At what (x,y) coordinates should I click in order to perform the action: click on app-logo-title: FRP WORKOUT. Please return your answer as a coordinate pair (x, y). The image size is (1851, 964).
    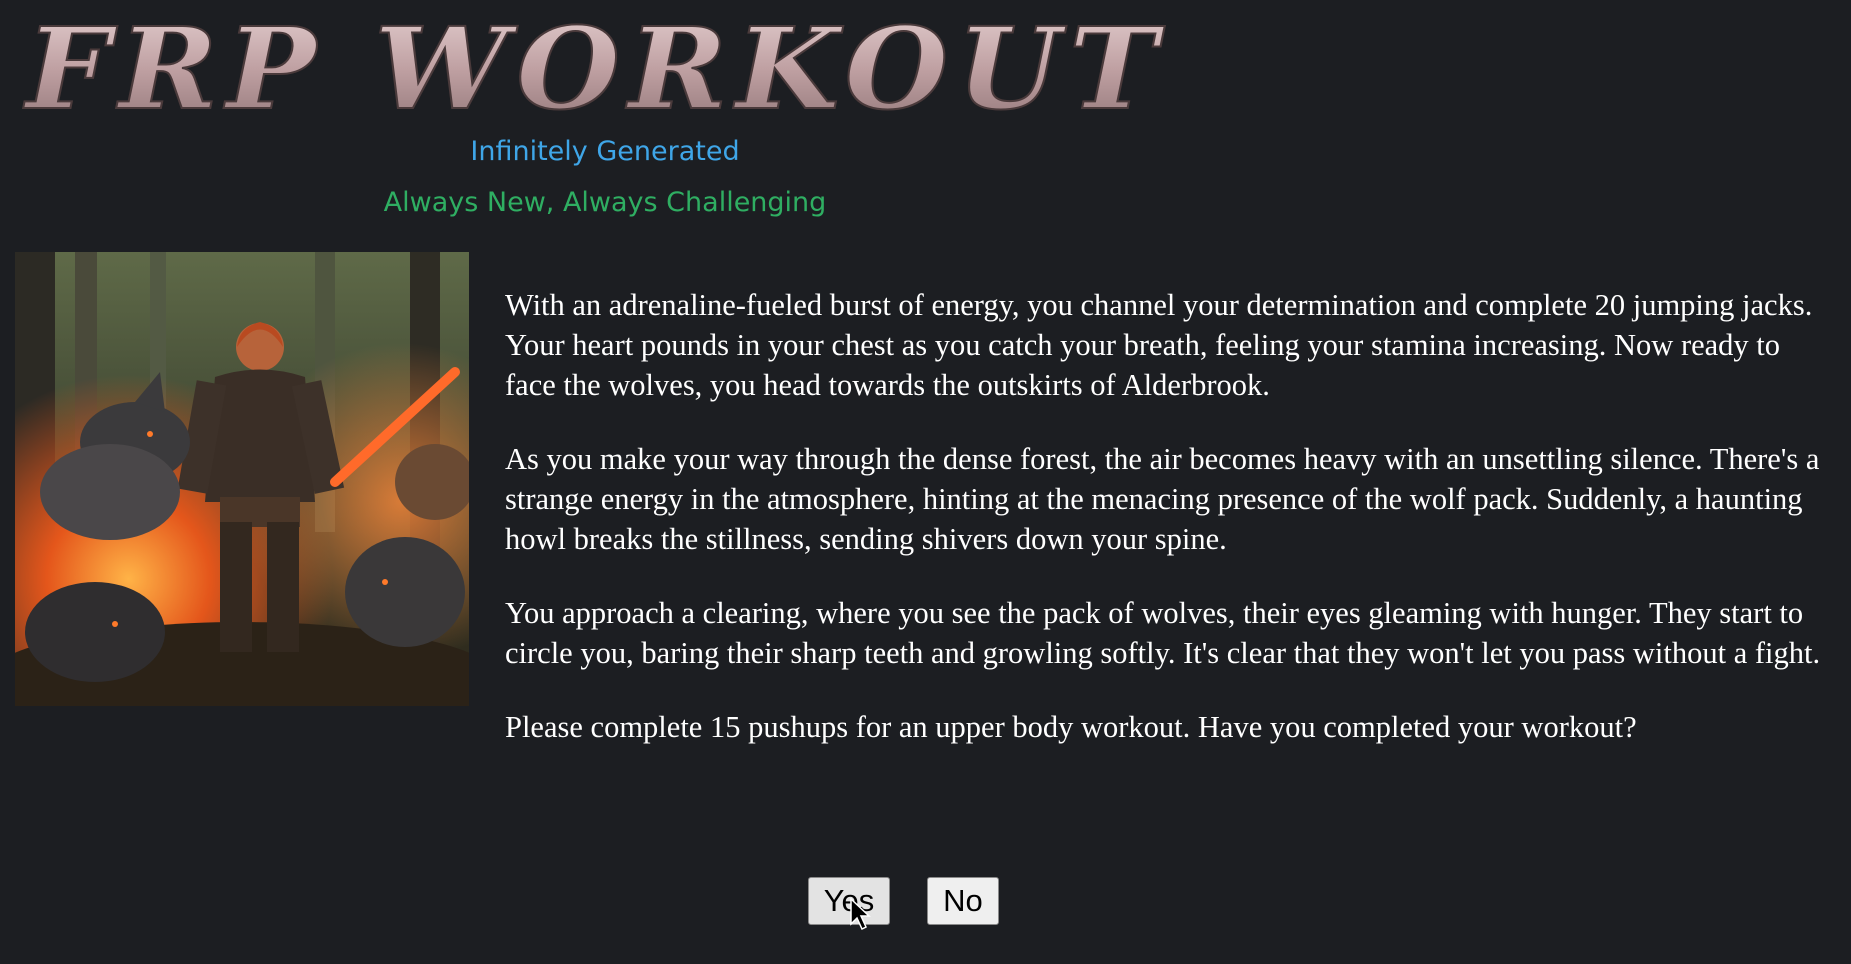
    Looking at the image, I should click on (600, 67).